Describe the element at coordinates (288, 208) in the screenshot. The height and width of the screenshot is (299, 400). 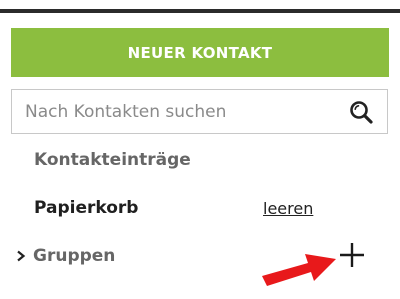
I see `empty-trash-link: leeren` at that location.